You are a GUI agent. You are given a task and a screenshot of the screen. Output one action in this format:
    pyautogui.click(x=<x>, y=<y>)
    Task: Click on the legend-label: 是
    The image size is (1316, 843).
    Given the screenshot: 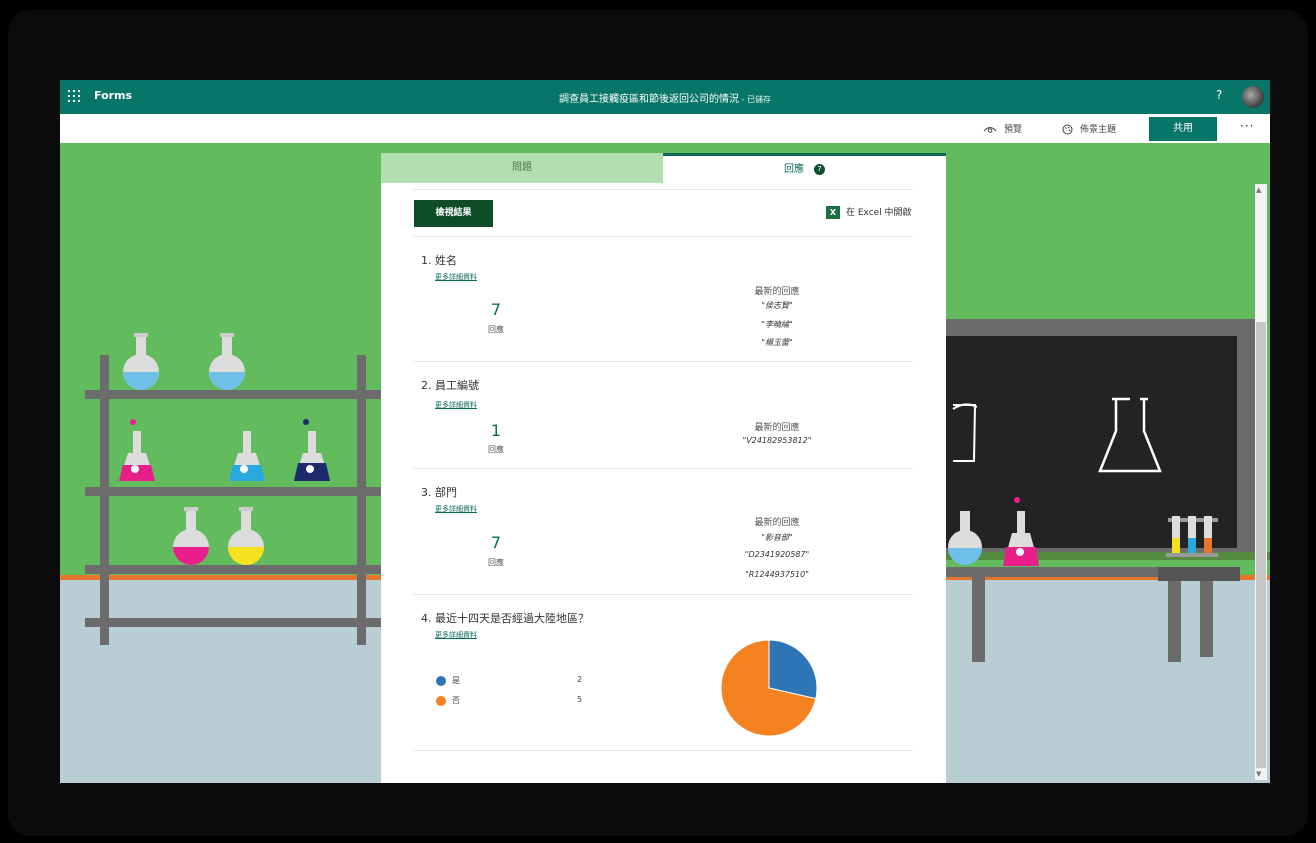 What is the action you would take?
    pyautogui.click(x=456, y=680)
    